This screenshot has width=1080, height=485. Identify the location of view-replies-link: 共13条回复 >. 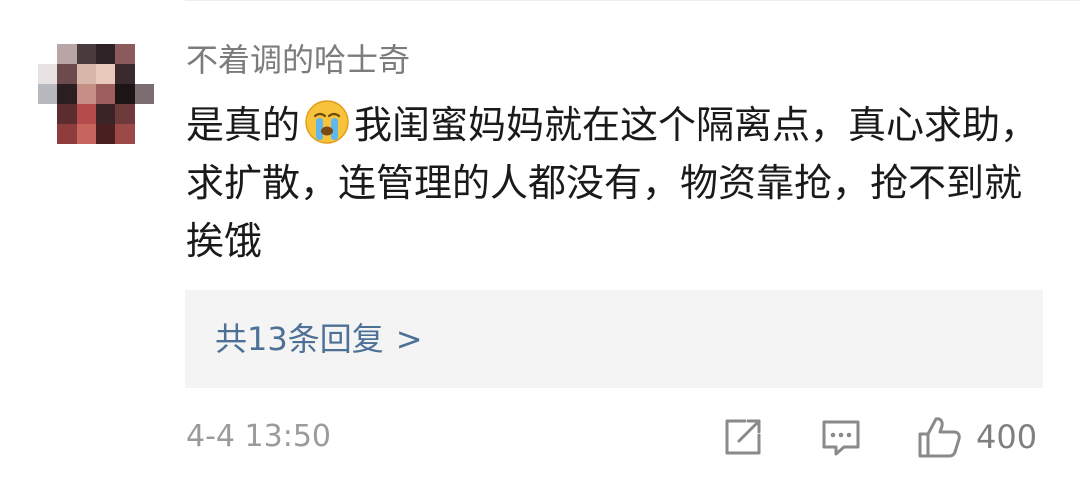
(319, 339).